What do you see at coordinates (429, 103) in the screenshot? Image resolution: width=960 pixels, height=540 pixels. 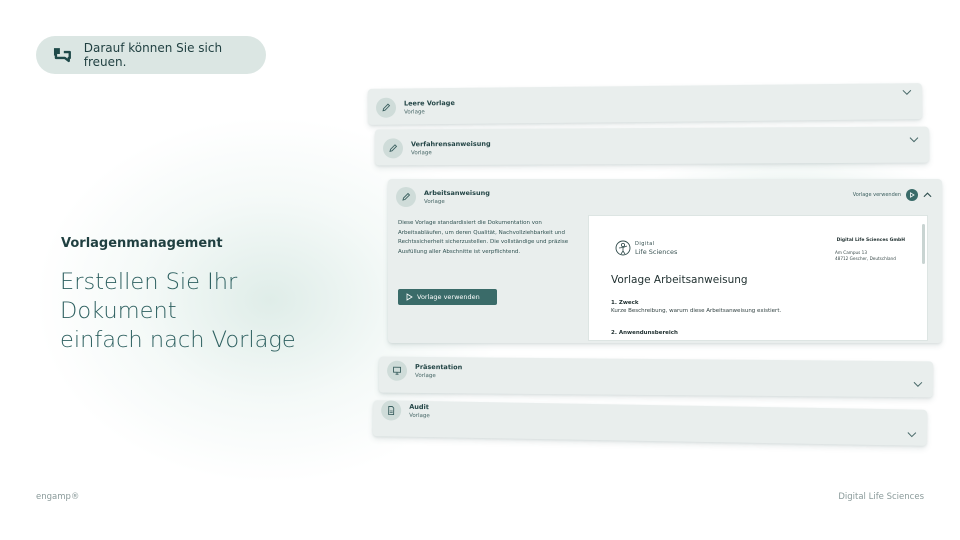 I see `card-title: Leere Vorlage` at bounding box center [429, 103].